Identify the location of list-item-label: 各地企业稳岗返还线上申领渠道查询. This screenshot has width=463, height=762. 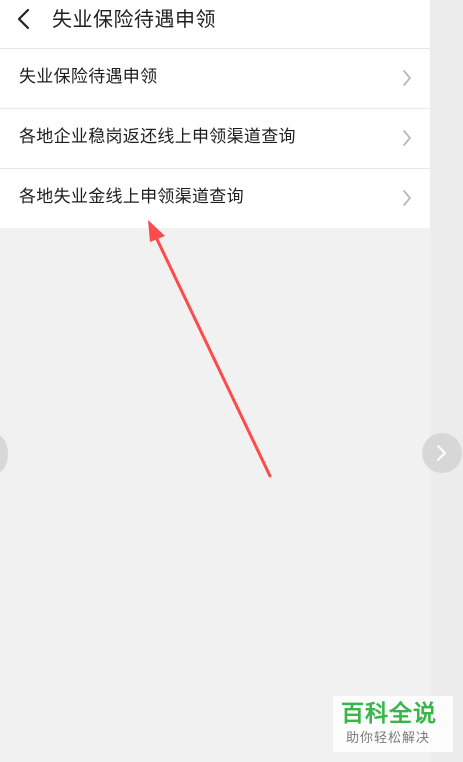
(157, 137).